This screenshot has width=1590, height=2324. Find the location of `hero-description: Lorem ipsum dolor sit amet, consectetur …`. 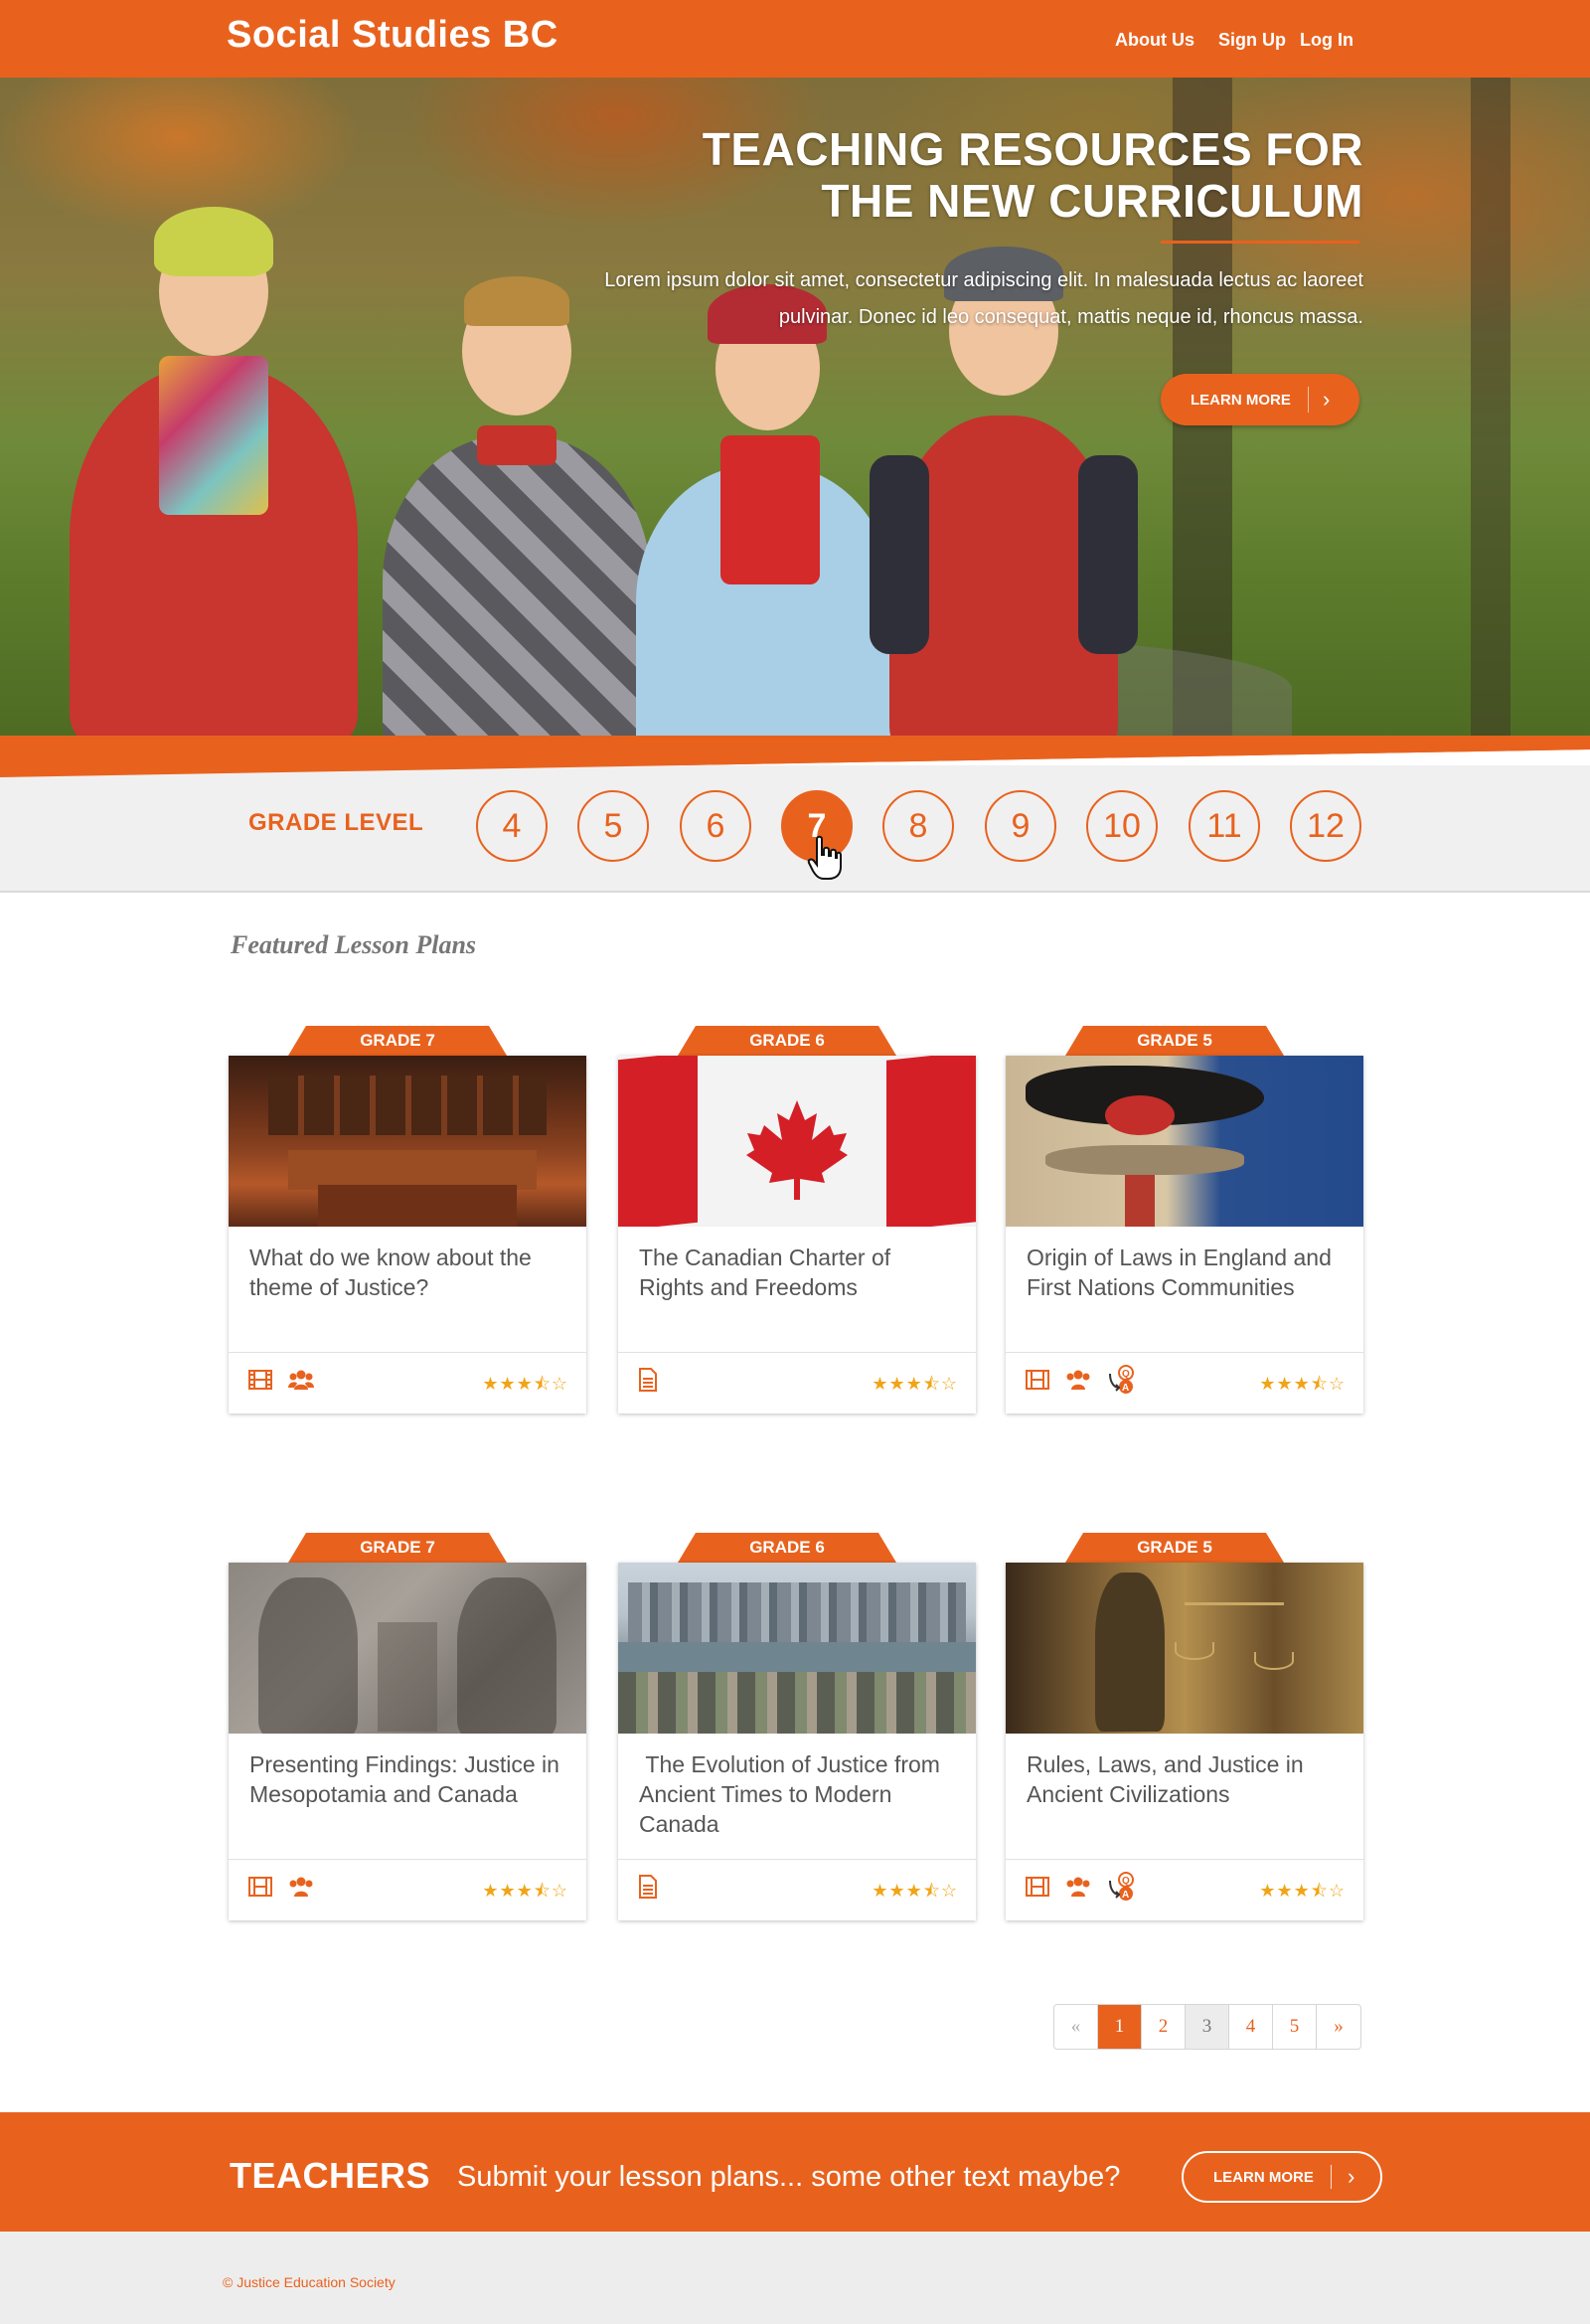

hero-description: Lorem ipsum dolor sit amet, consectetur … is located at coordinates (906, 299).